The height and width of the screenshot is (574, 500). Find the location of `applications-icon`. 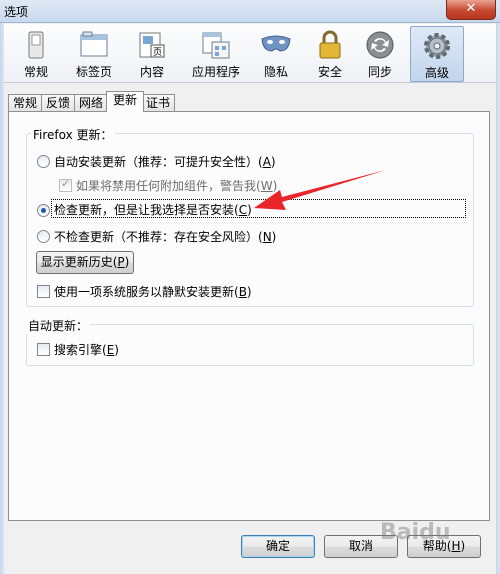

applications-icon is located at coordinates (216, 45).